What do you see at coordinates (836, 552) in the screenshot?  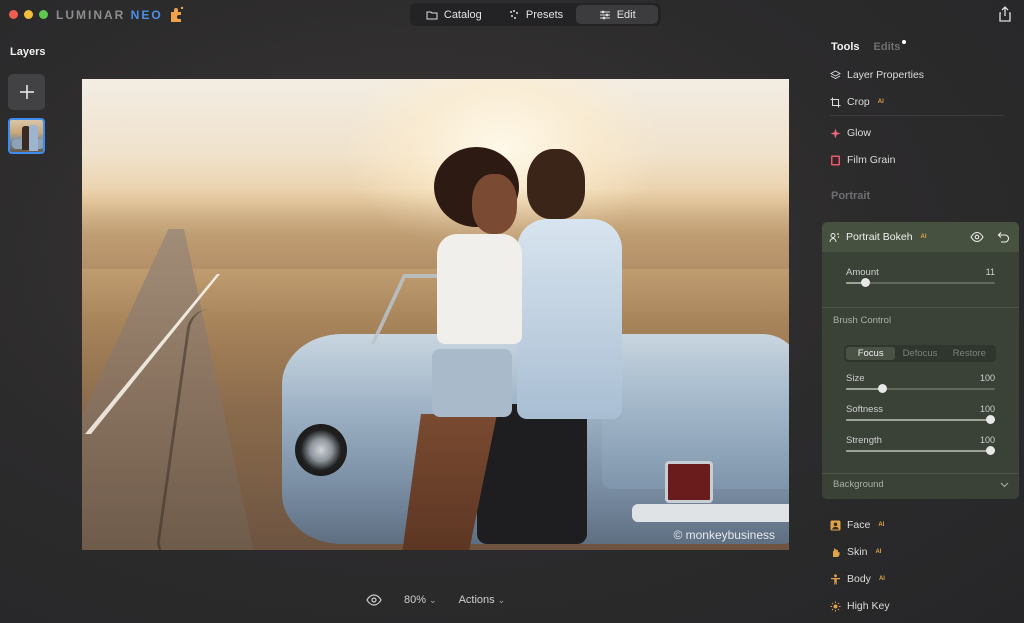 I see `skin-icon` at bounding box center [836, 552].